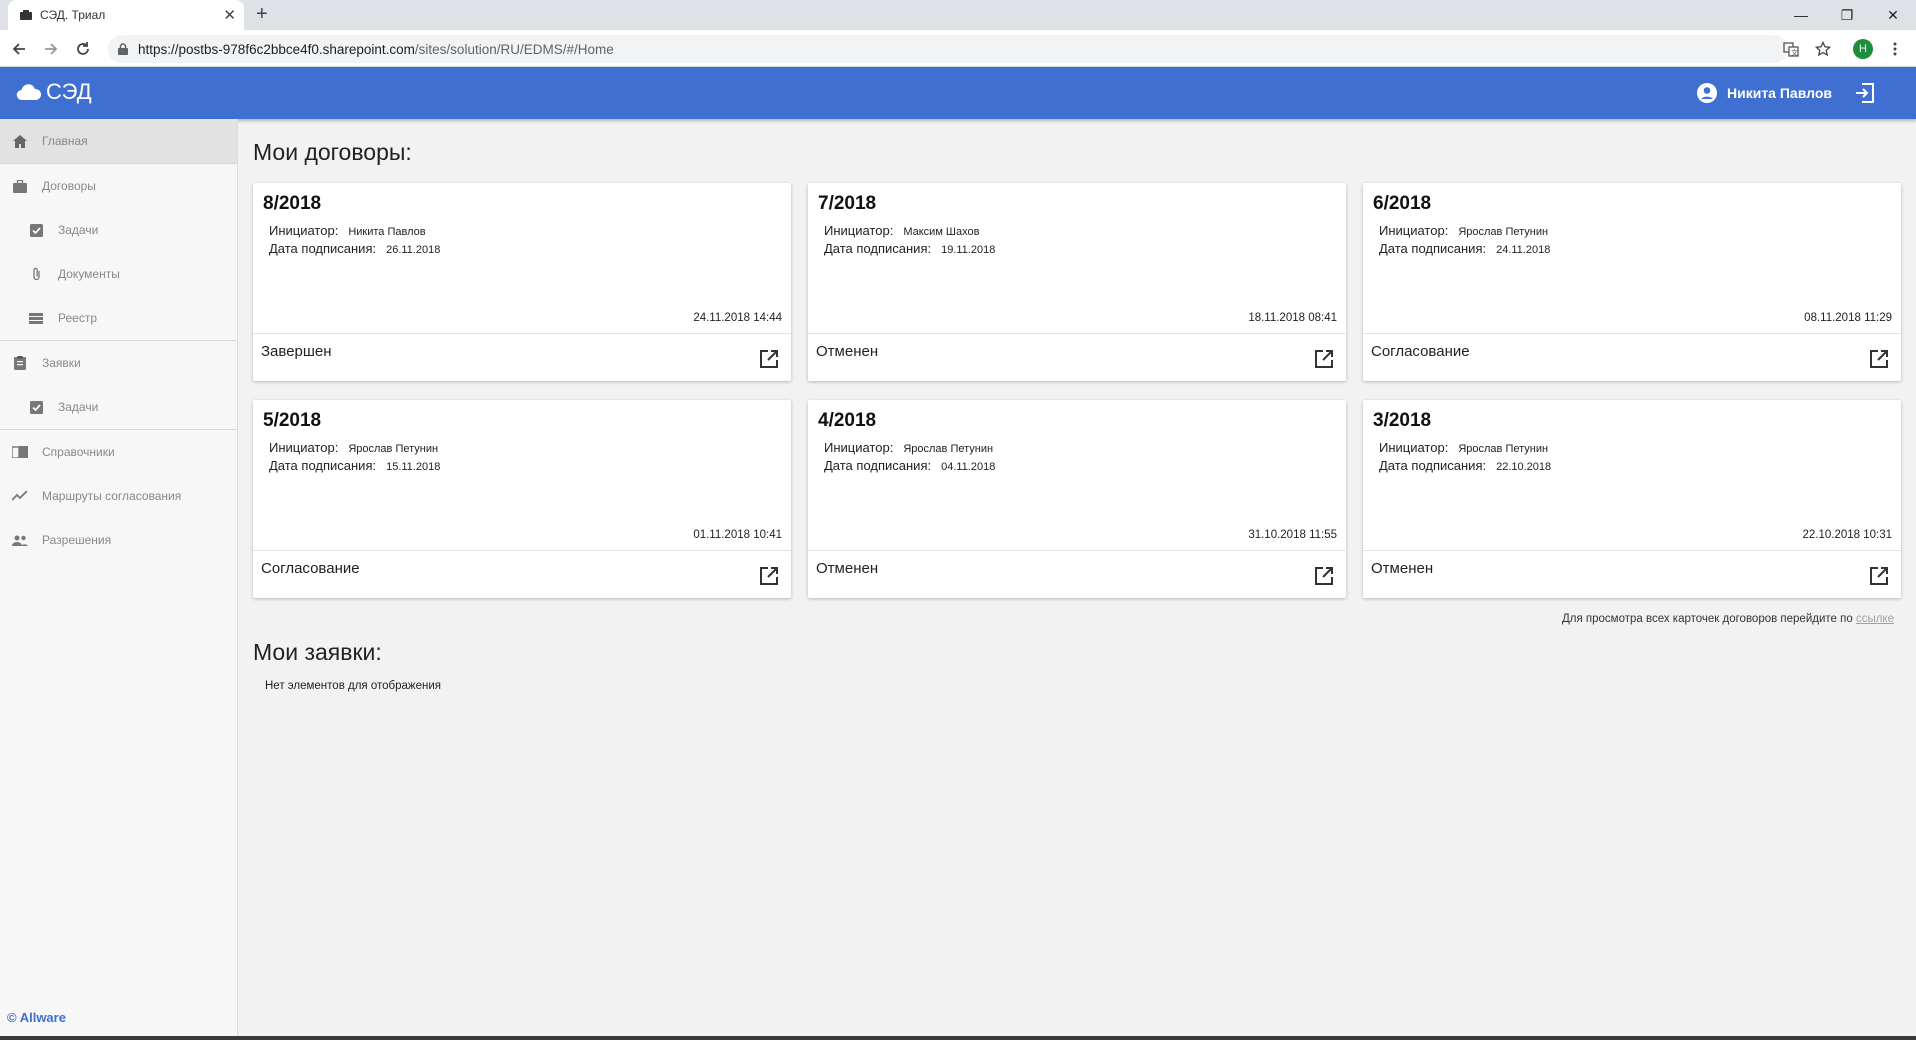  What do you see at coordinates (1863, 49) in the screenshot?
I see `profile-avatar: Н` at bounding box center [1863, 49].